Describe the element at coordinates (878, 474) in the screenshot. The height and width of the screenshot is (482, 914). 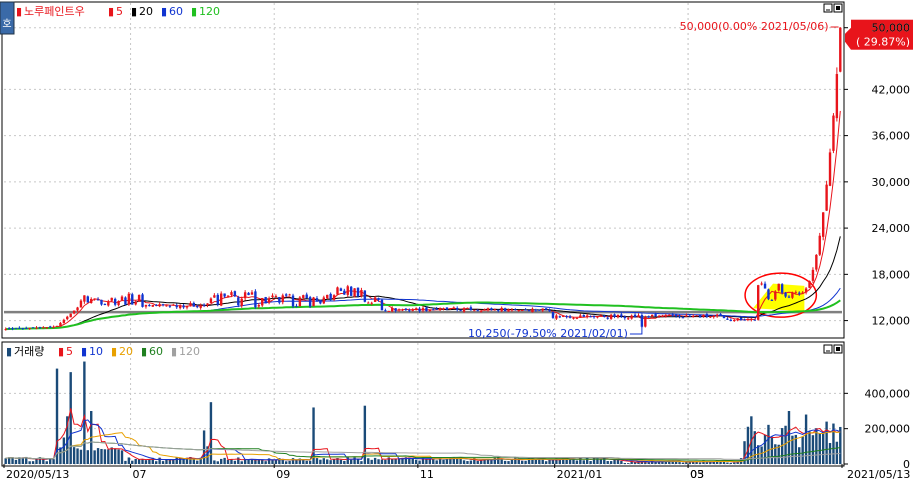
I see `date-tick-label: 2021/05/13` at that location.